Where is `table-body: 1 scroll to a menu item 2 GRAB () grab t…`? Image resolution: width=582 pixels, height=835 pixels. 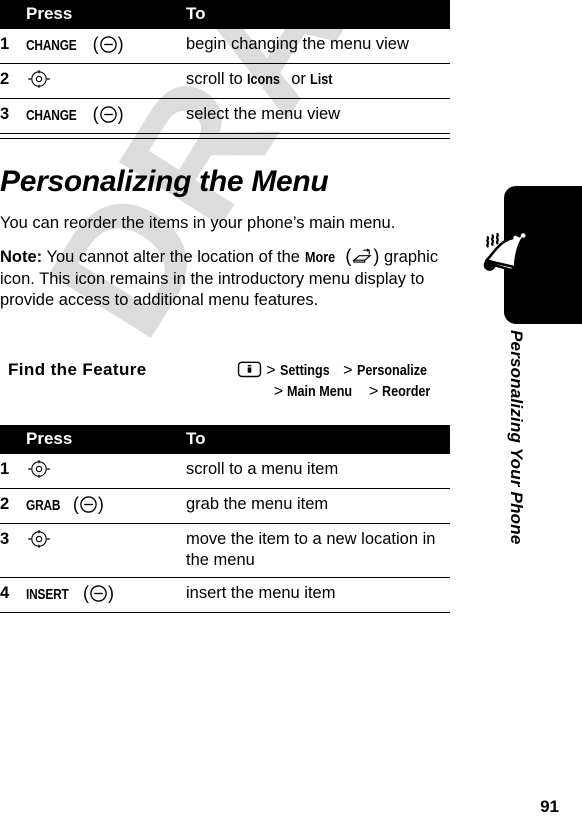
table-body: 1 scroll to a menu item 2 GRAB () grab t… is located at coordinates (225, 533).